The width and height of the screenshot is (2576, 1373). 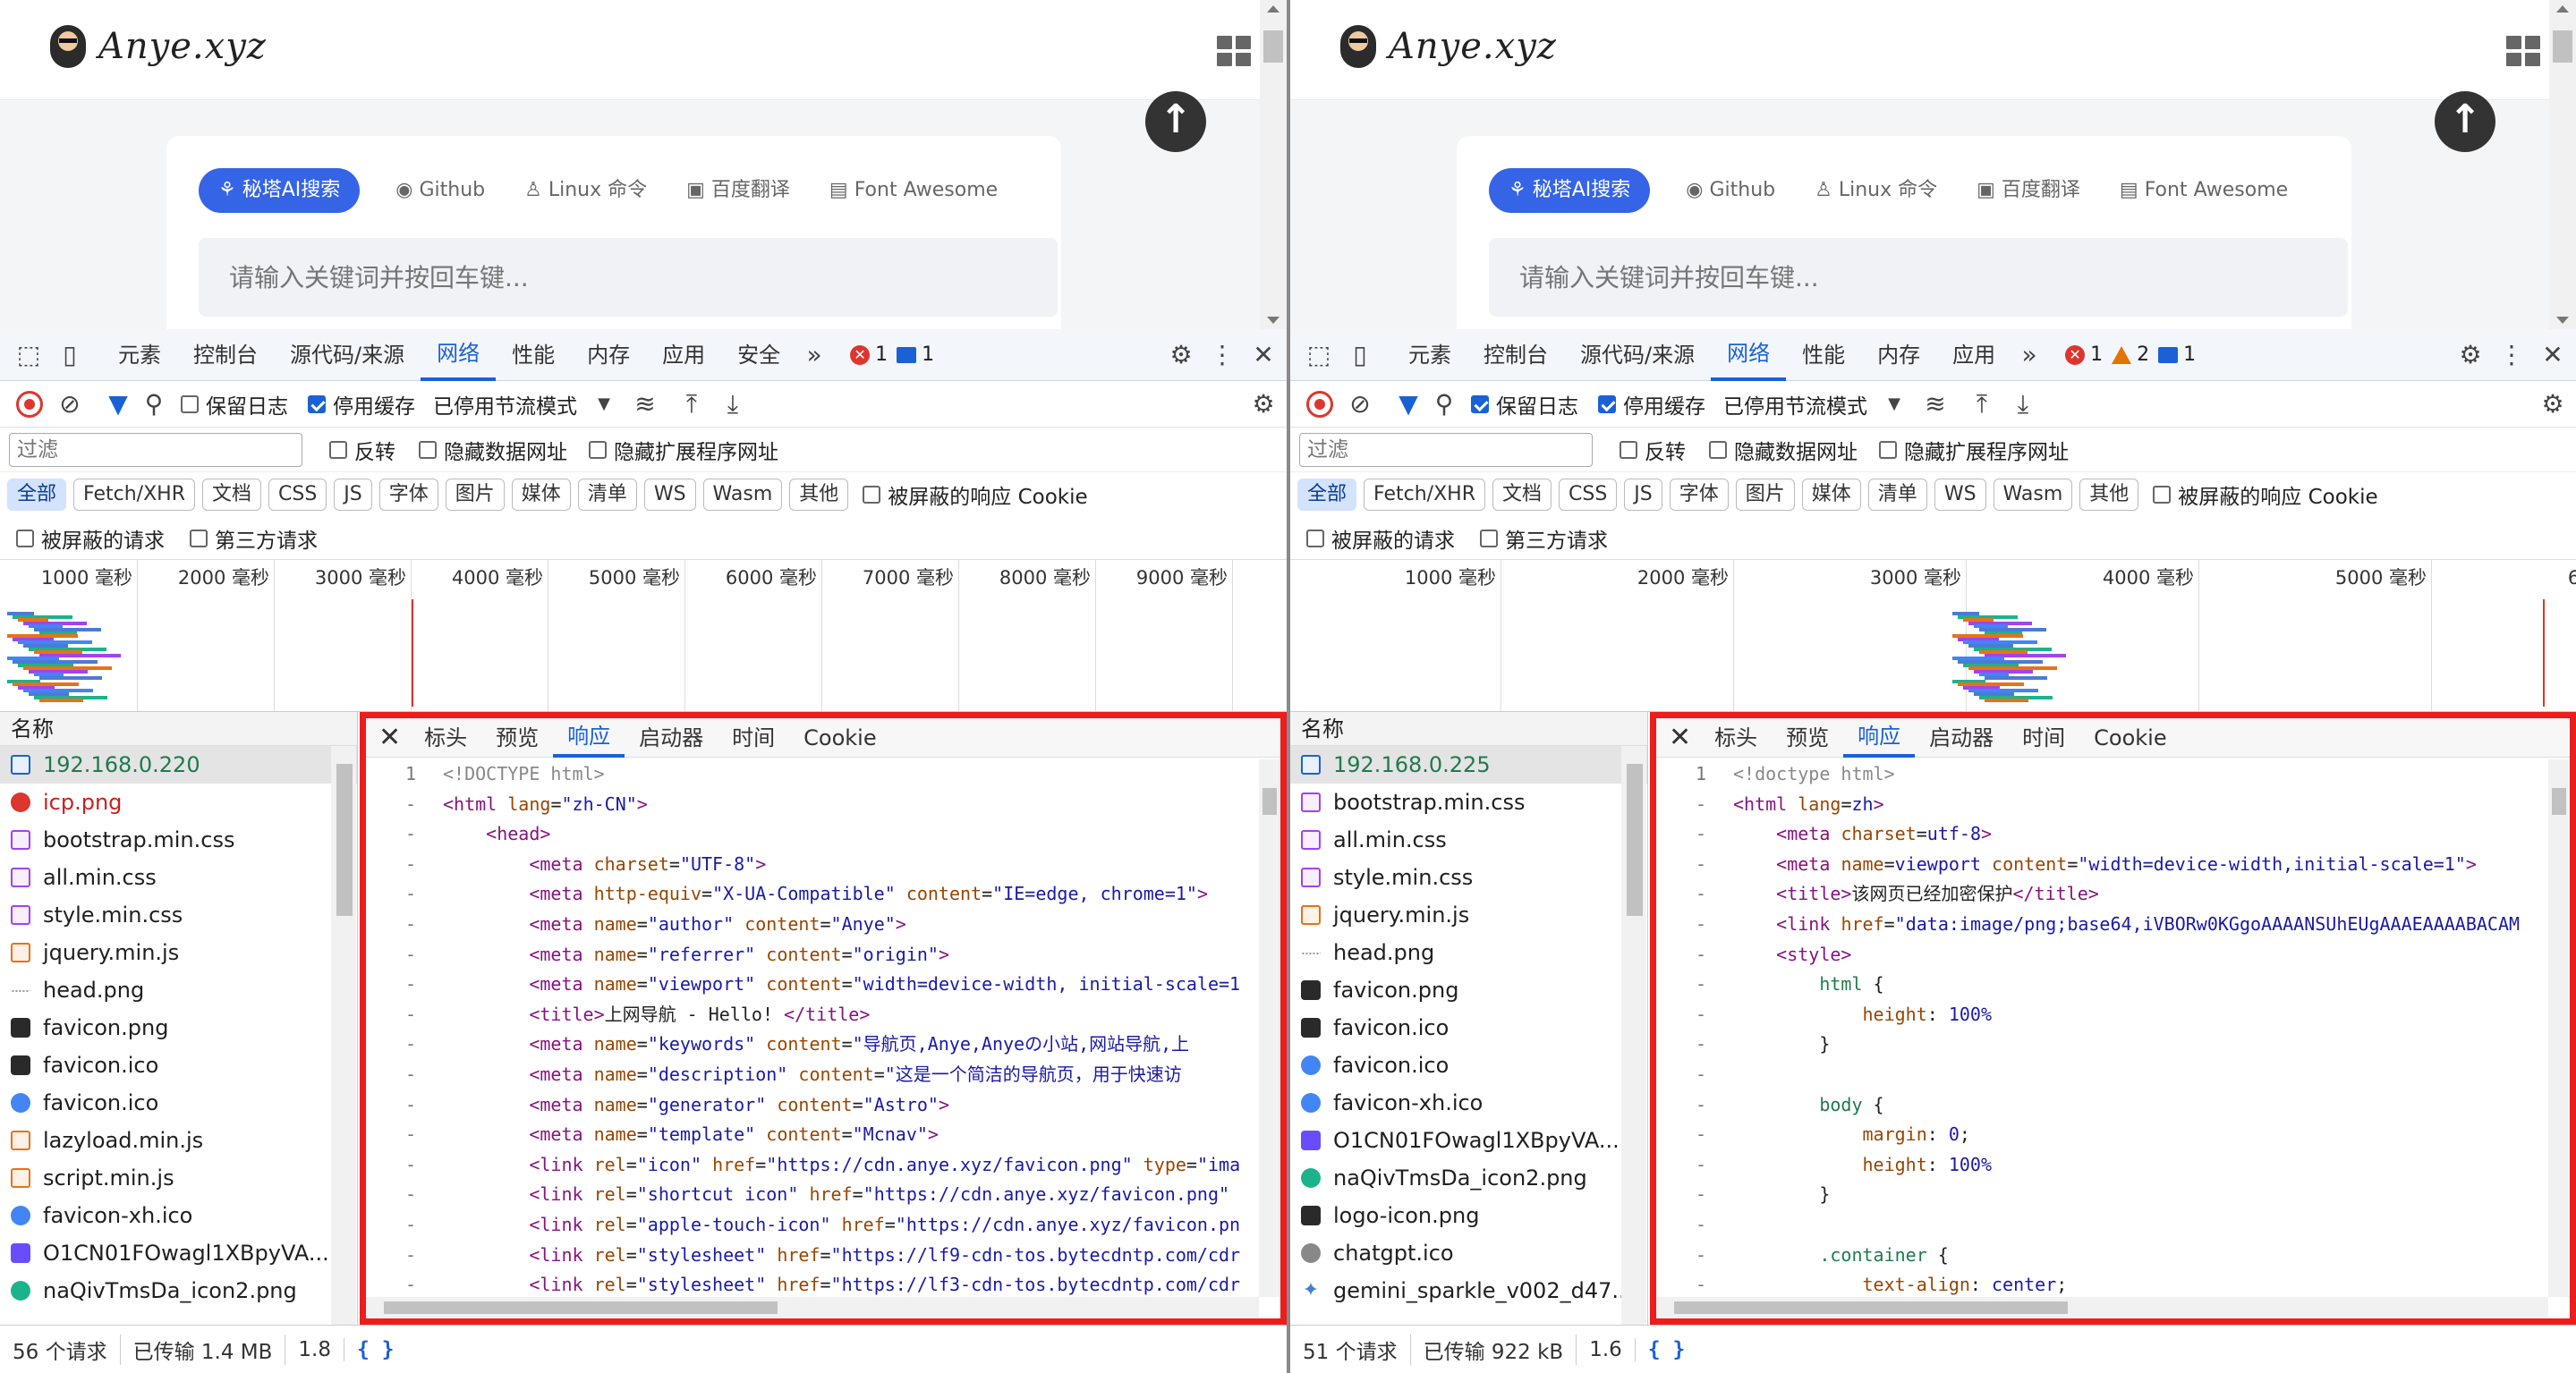 What do you see at coordinates (1468, 952) in the screenshot?
I see `request-row: head.png` at bounding box center [1468, 952].